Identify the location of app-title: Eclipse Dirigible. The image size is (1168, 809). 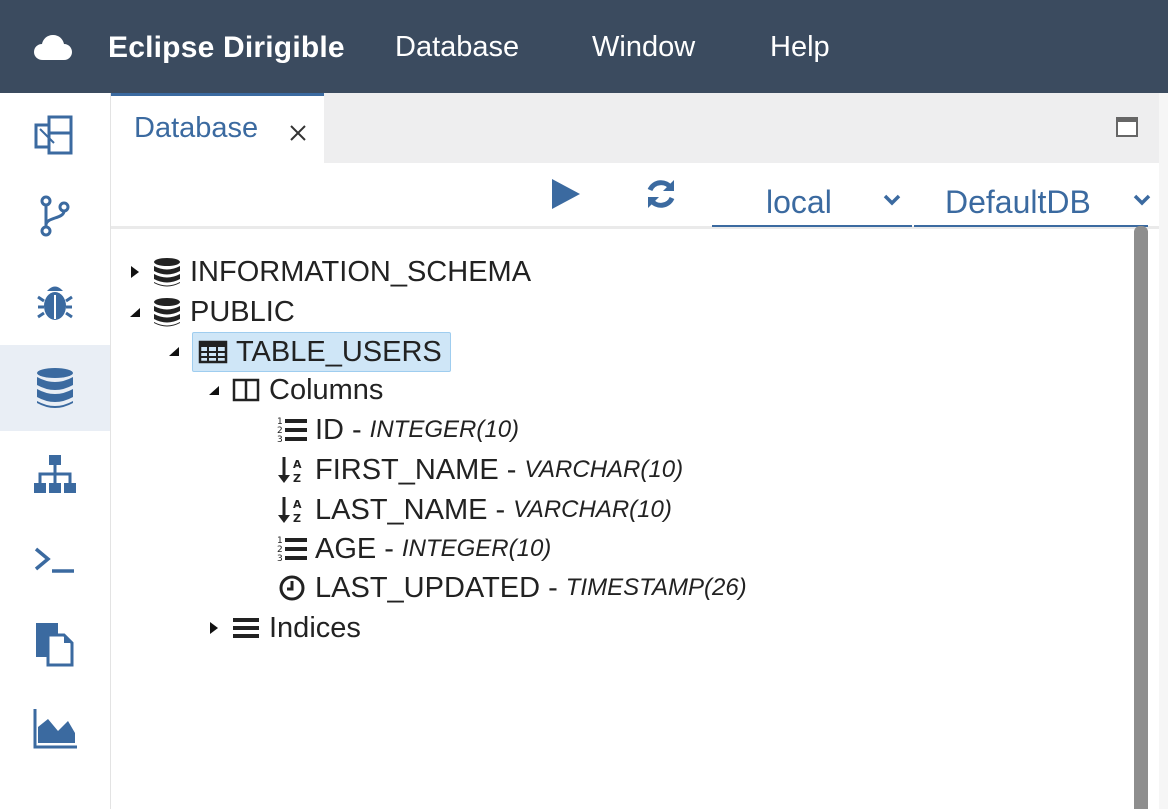
(226, 47).